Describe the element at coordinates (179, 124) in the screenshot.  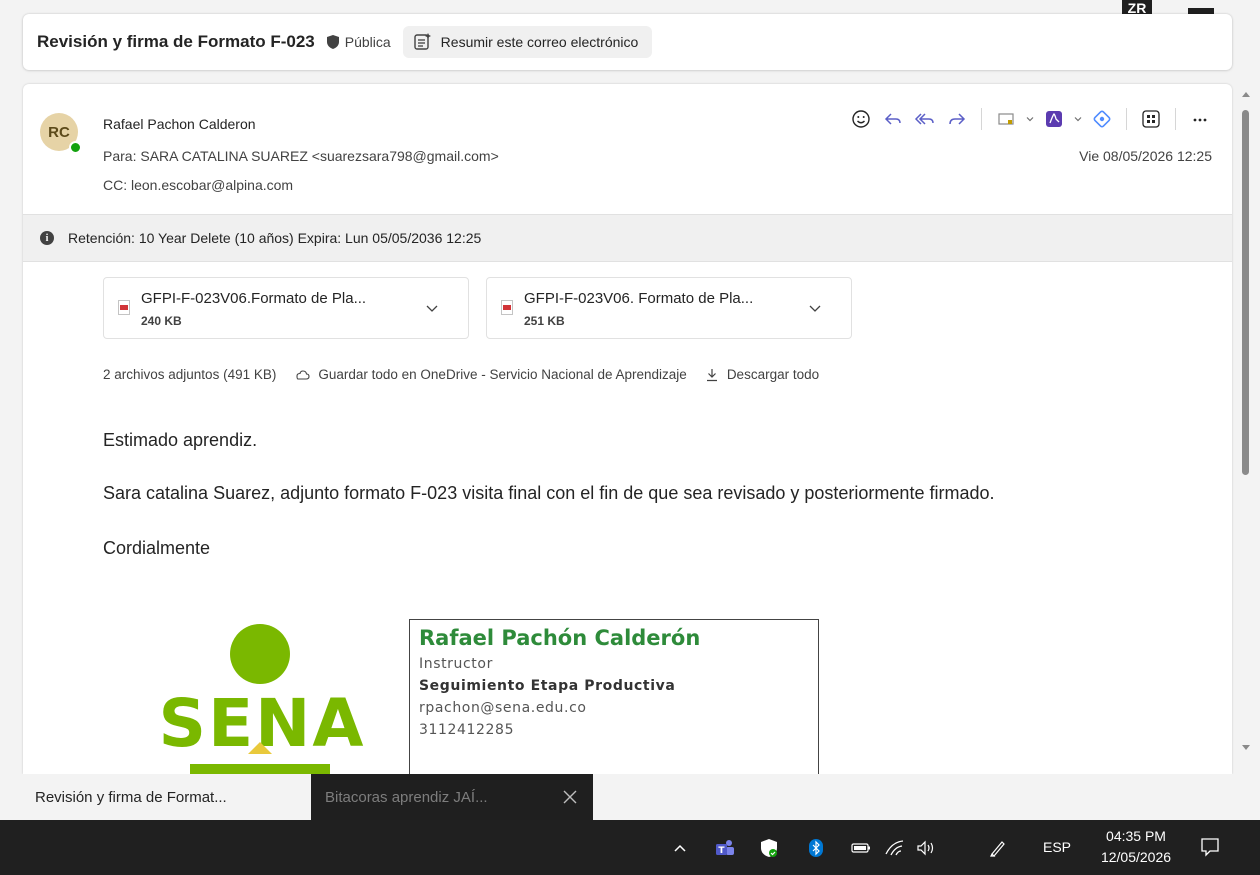
I see `sender-name: Rafael Pachon Calderon` at that location.